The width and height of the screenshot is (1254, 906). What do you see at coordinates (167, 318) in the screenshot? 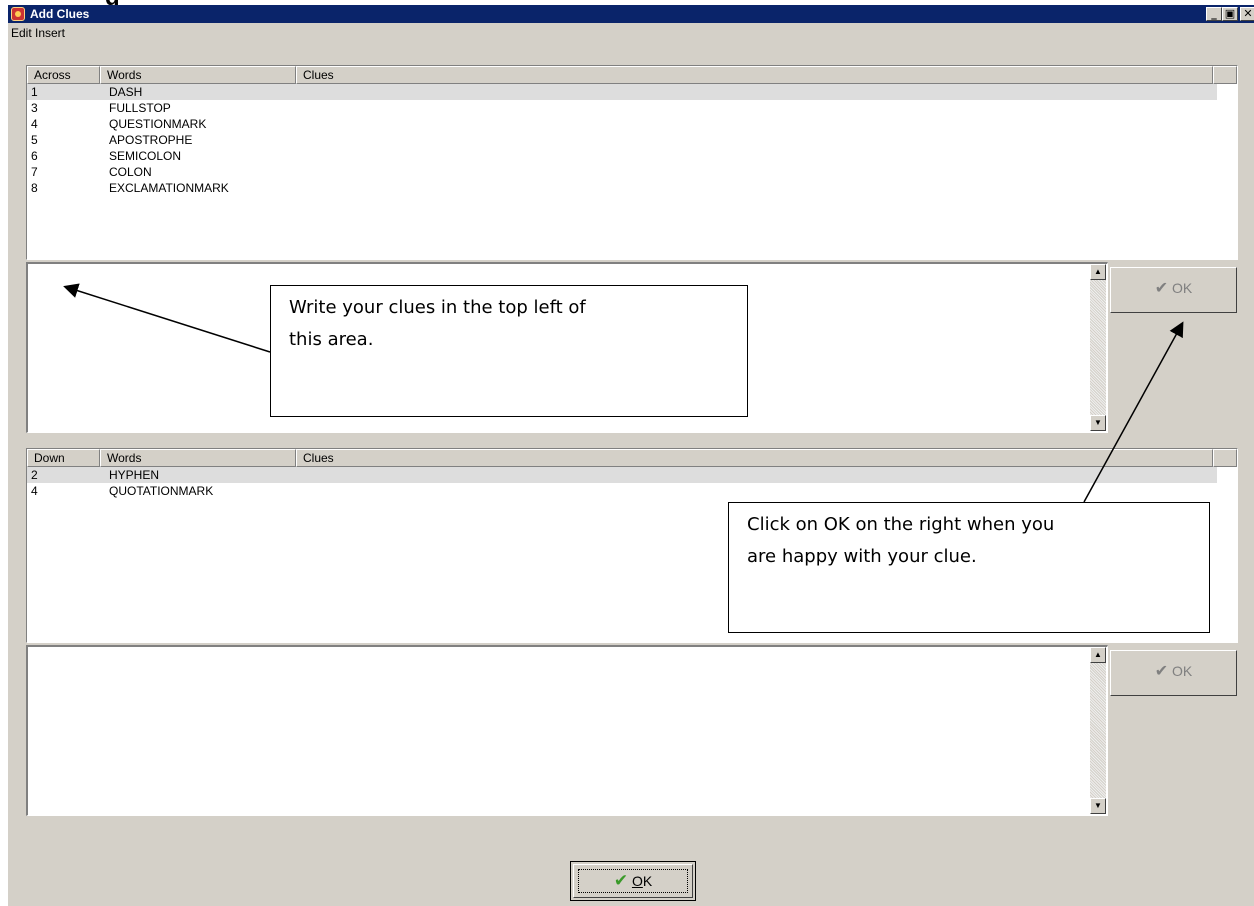
I see `arrow-to-clue-area` at bounding box center [167, 318].